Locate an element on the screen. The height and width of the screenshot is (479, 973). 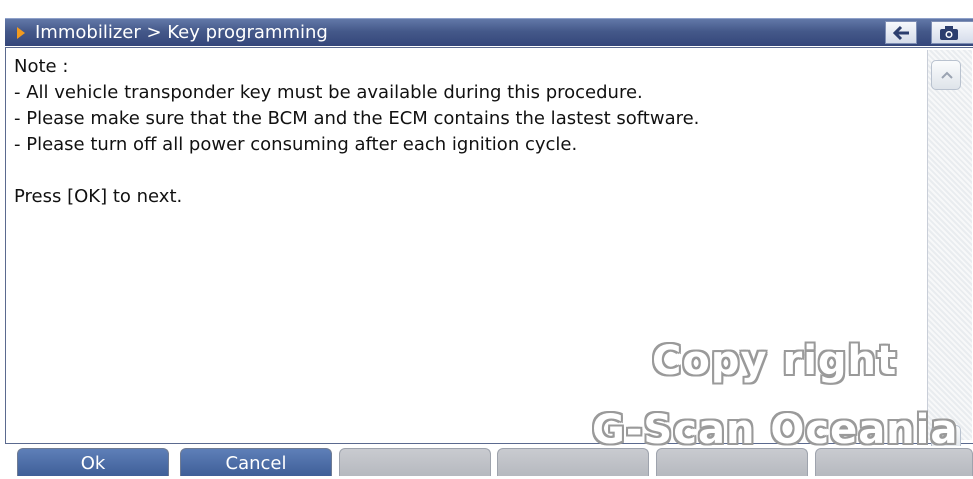
note-heading: Note : is located at coordinates (41, 66).